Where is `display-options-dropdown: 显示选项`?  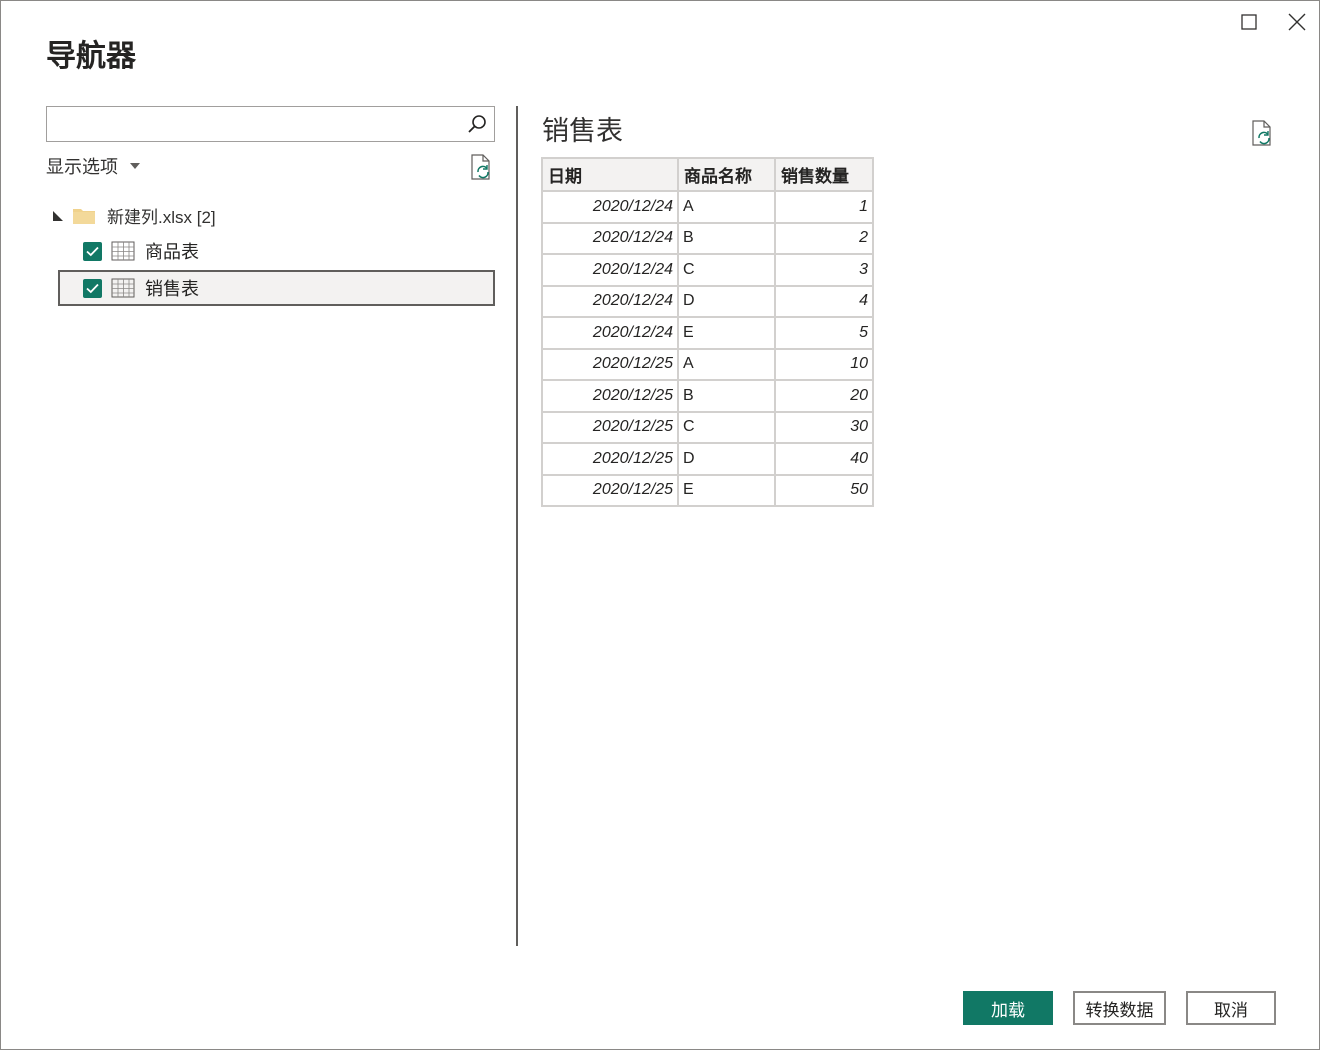 display-options-dropdown: 显示选项 is located at coordinates (93, 166).